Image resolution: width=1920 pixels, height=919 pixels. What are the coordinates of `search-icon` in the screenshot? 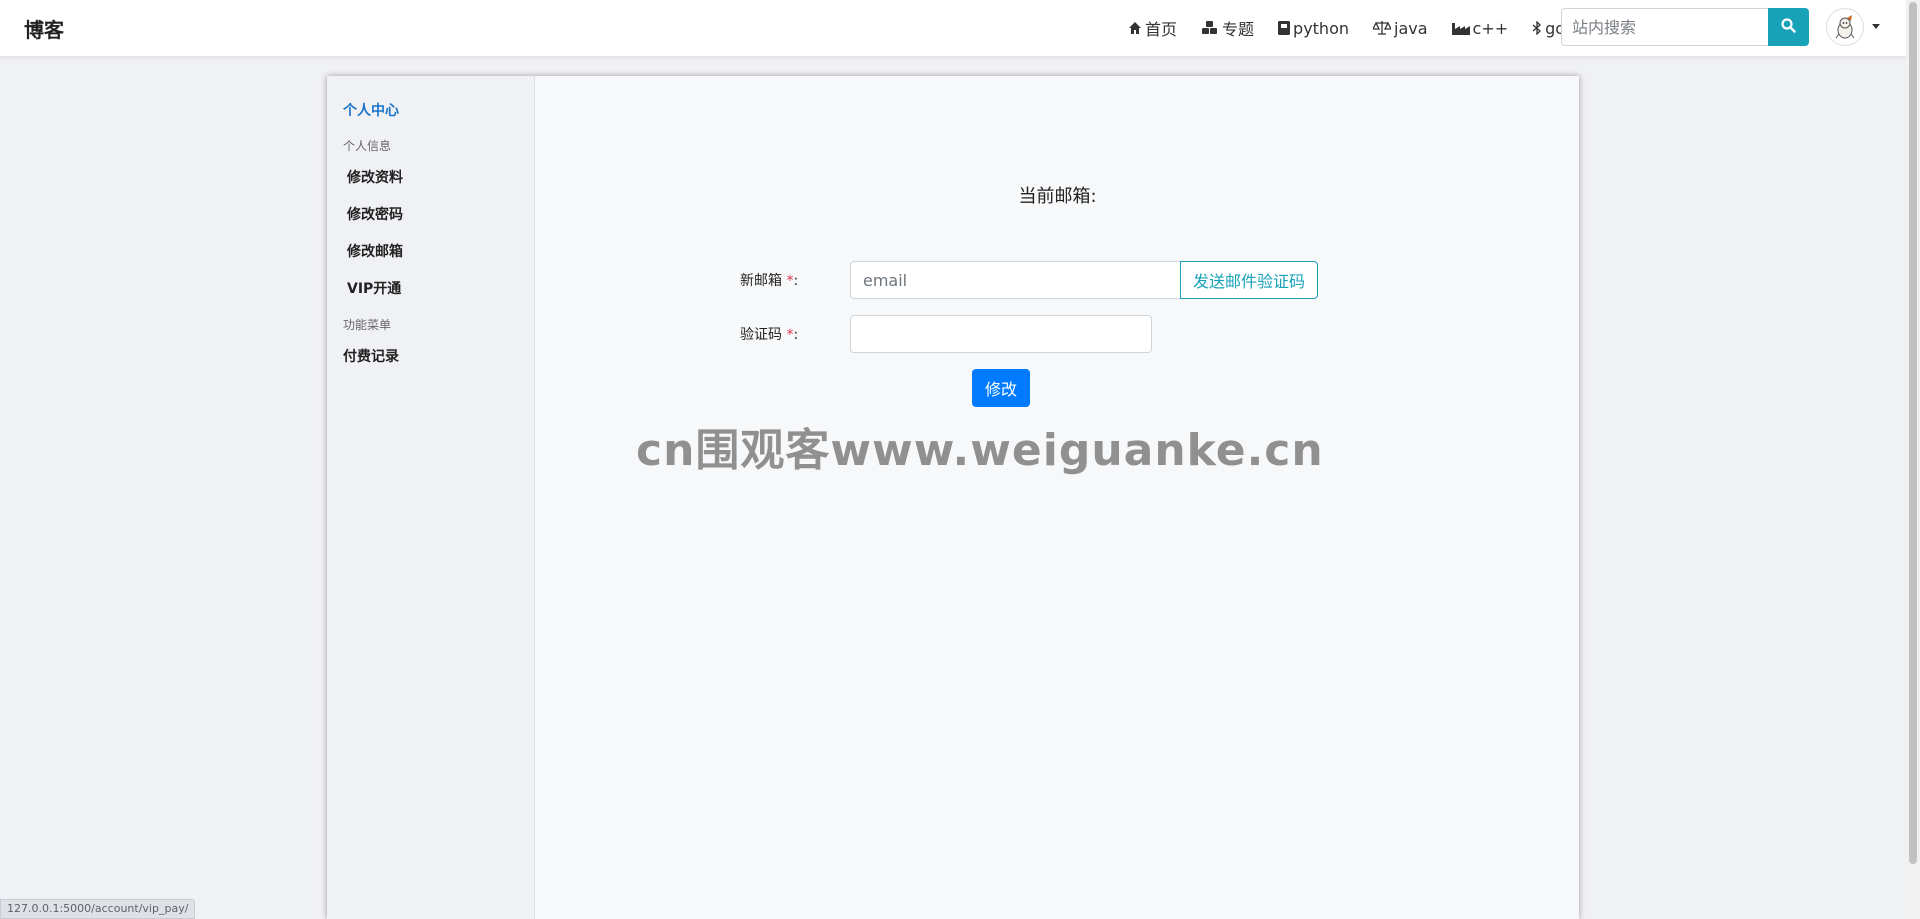 It's located at (1788, 27).